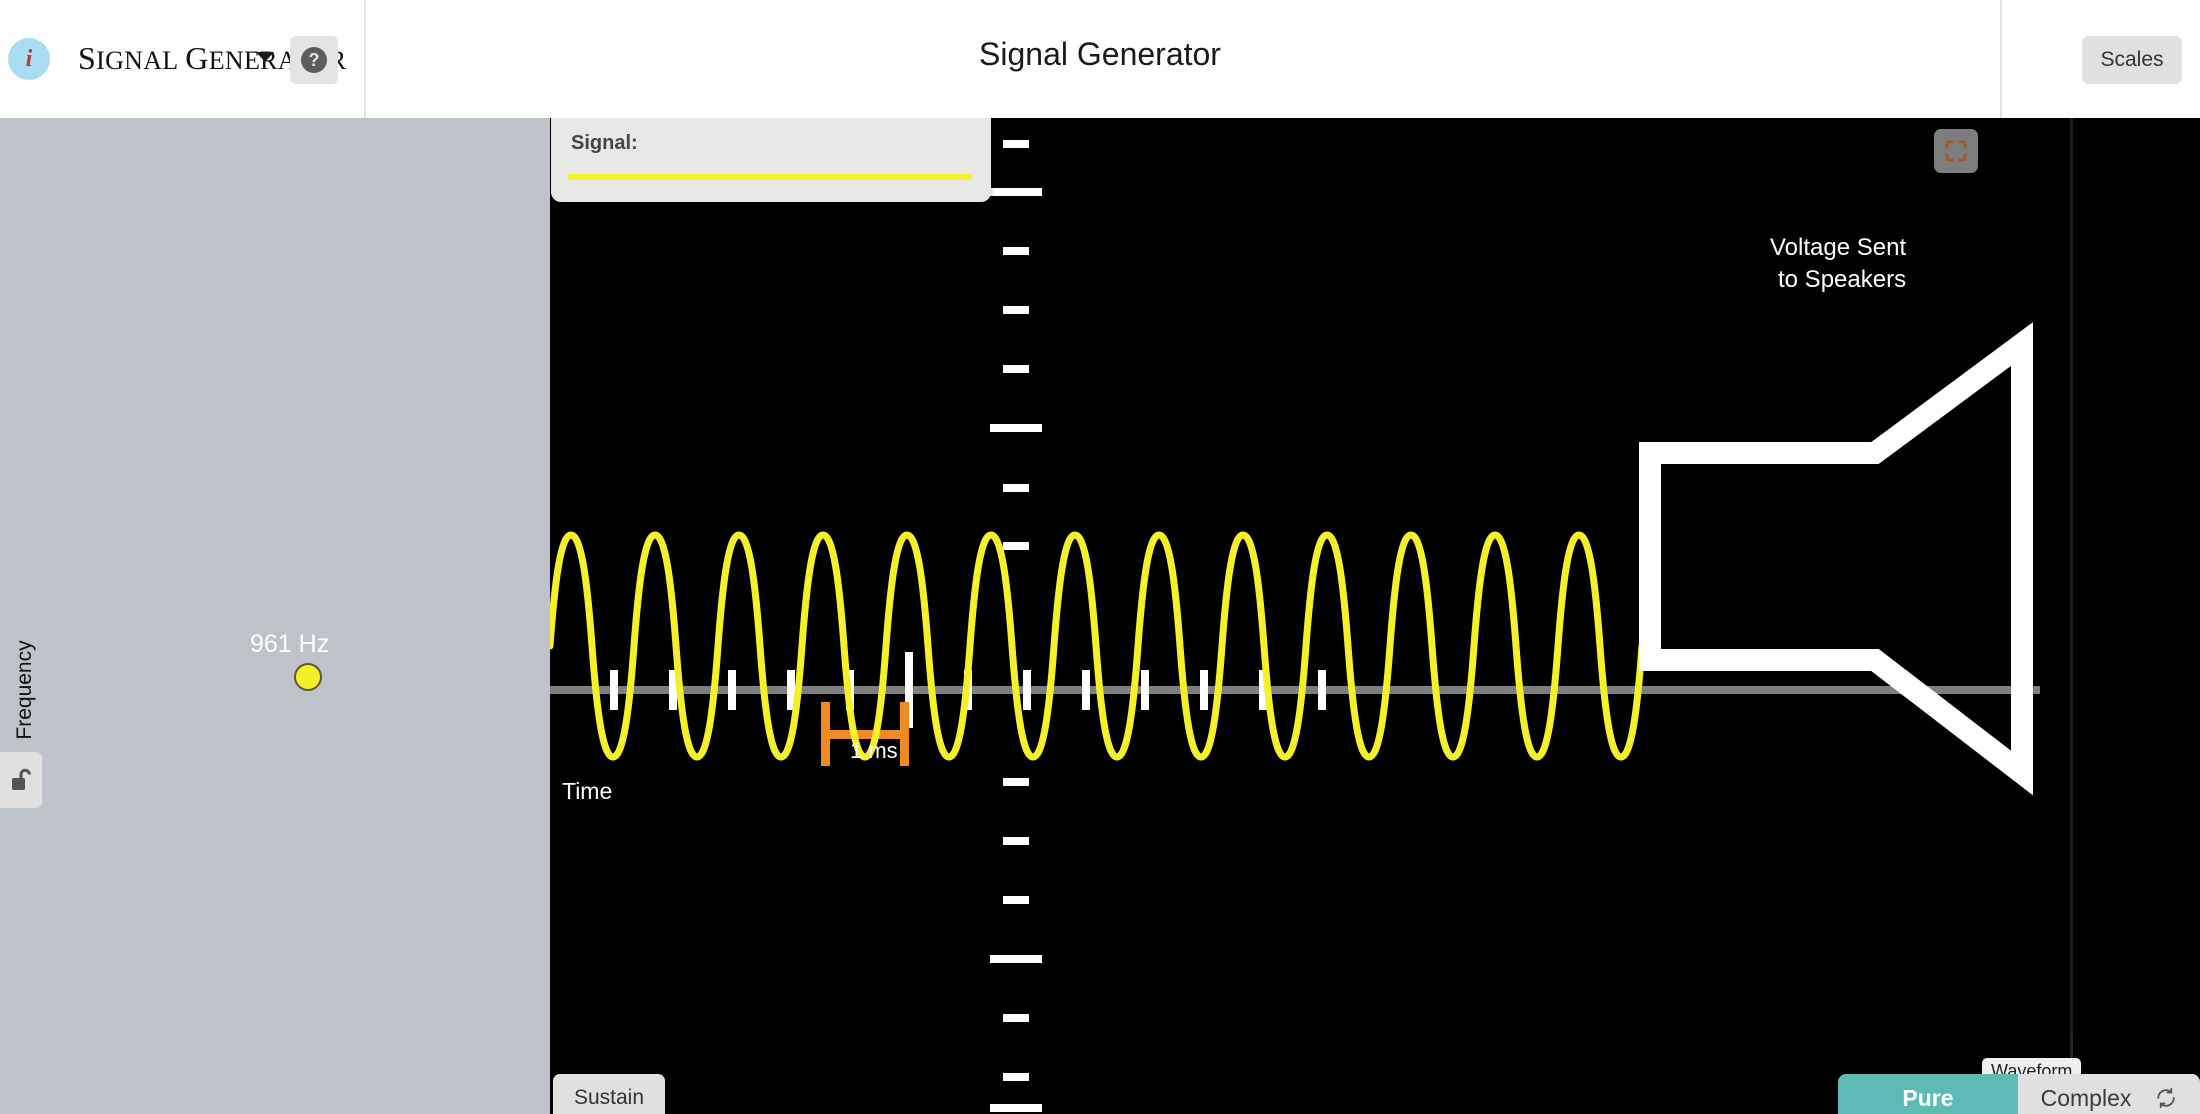 This screenshot has height=1114, width=2200. Describe the element at coordinates (24, 690) in the screenshot. I see `frequency-axis-label: Frequency` at that location.